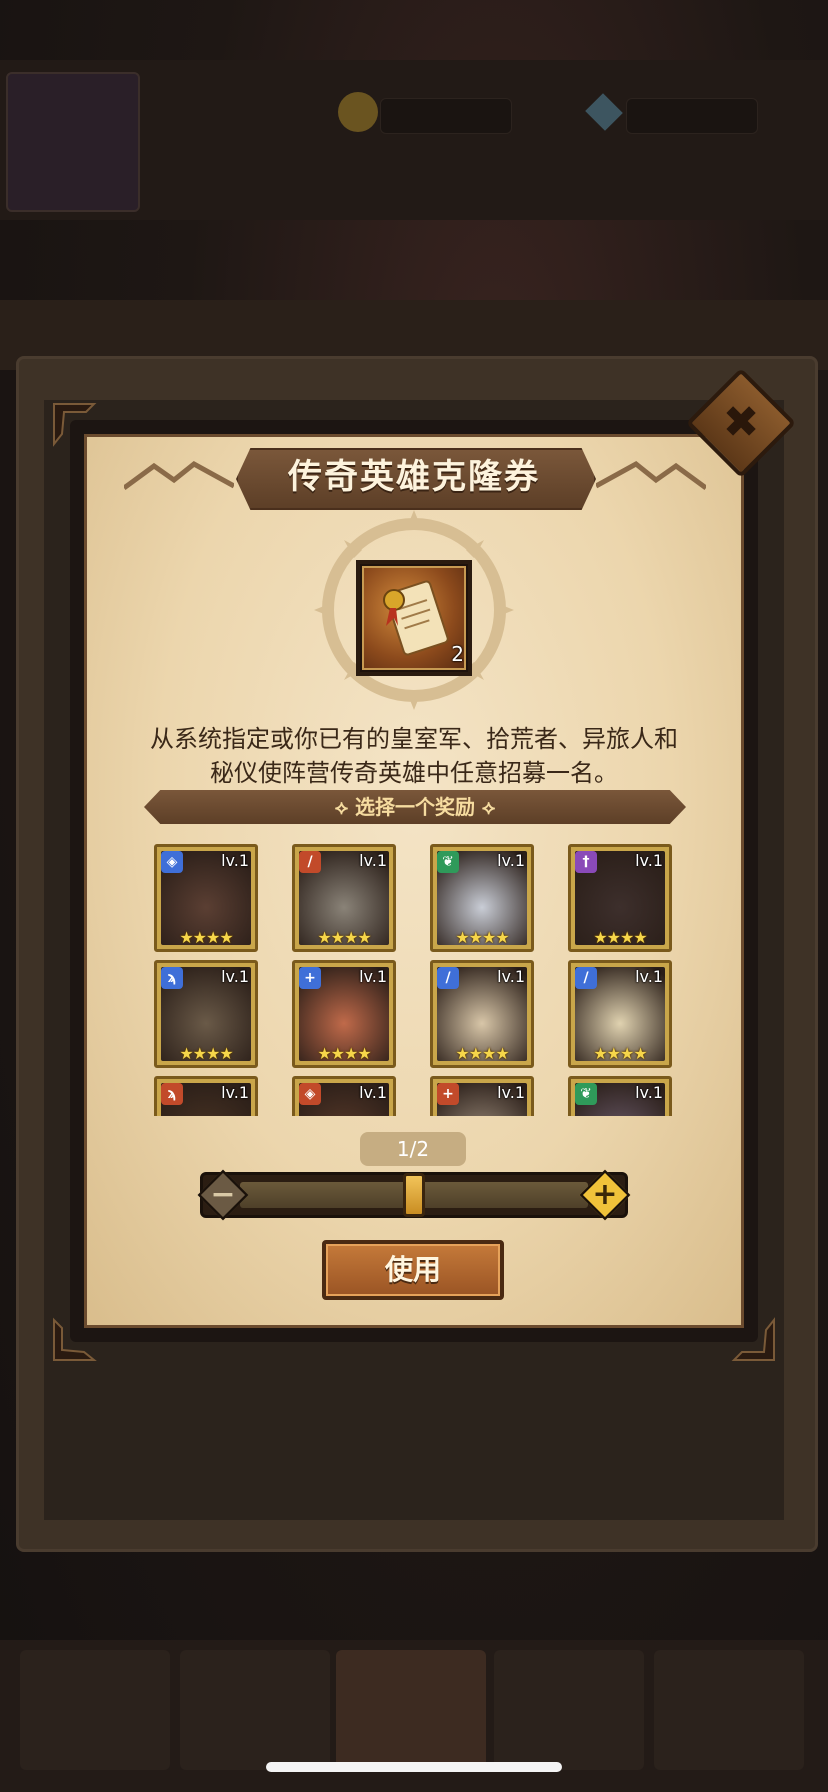 The width and height of the screenshot is (828, 1792). Describe the element at coordinates (206, 1014) in the screenshot. I see `hero-card: ϡ lv.1 ★★★★` at that location.